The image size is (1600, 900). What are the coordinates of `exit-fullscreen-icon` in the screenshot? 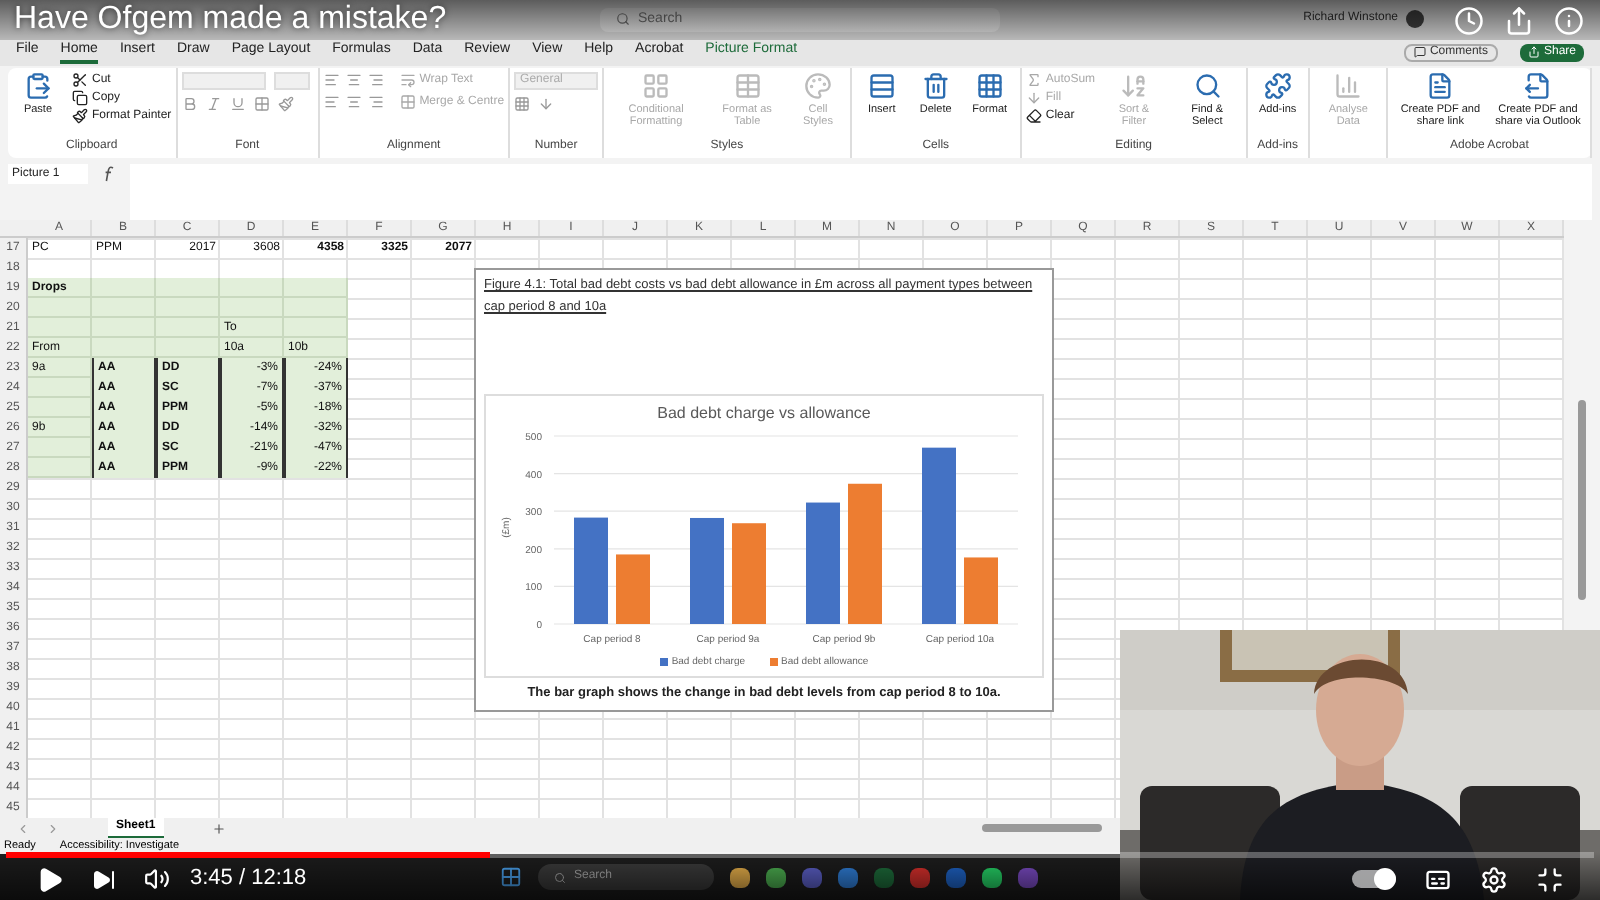 It's located at (1550, 879).